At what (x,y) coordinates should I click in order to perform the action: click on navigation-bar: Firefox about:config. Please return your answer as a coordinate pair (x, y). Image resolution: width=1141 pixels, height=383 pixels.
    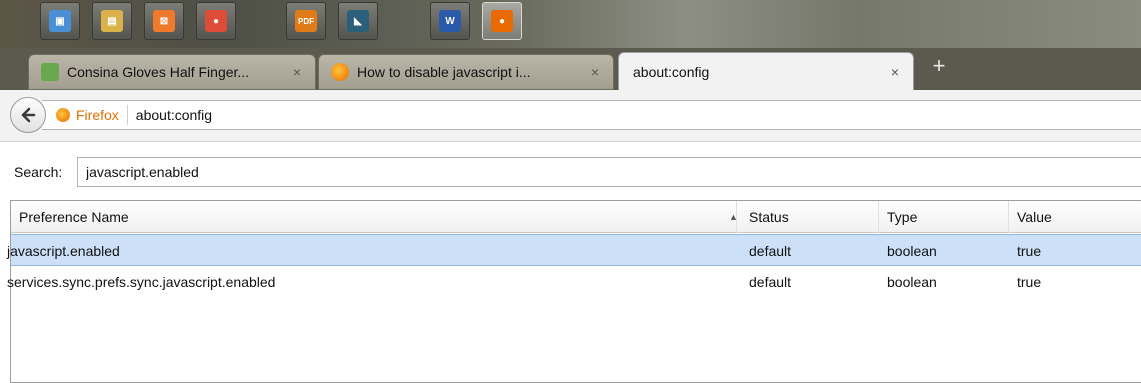
    Looking at the image, I should click on (570, 116).